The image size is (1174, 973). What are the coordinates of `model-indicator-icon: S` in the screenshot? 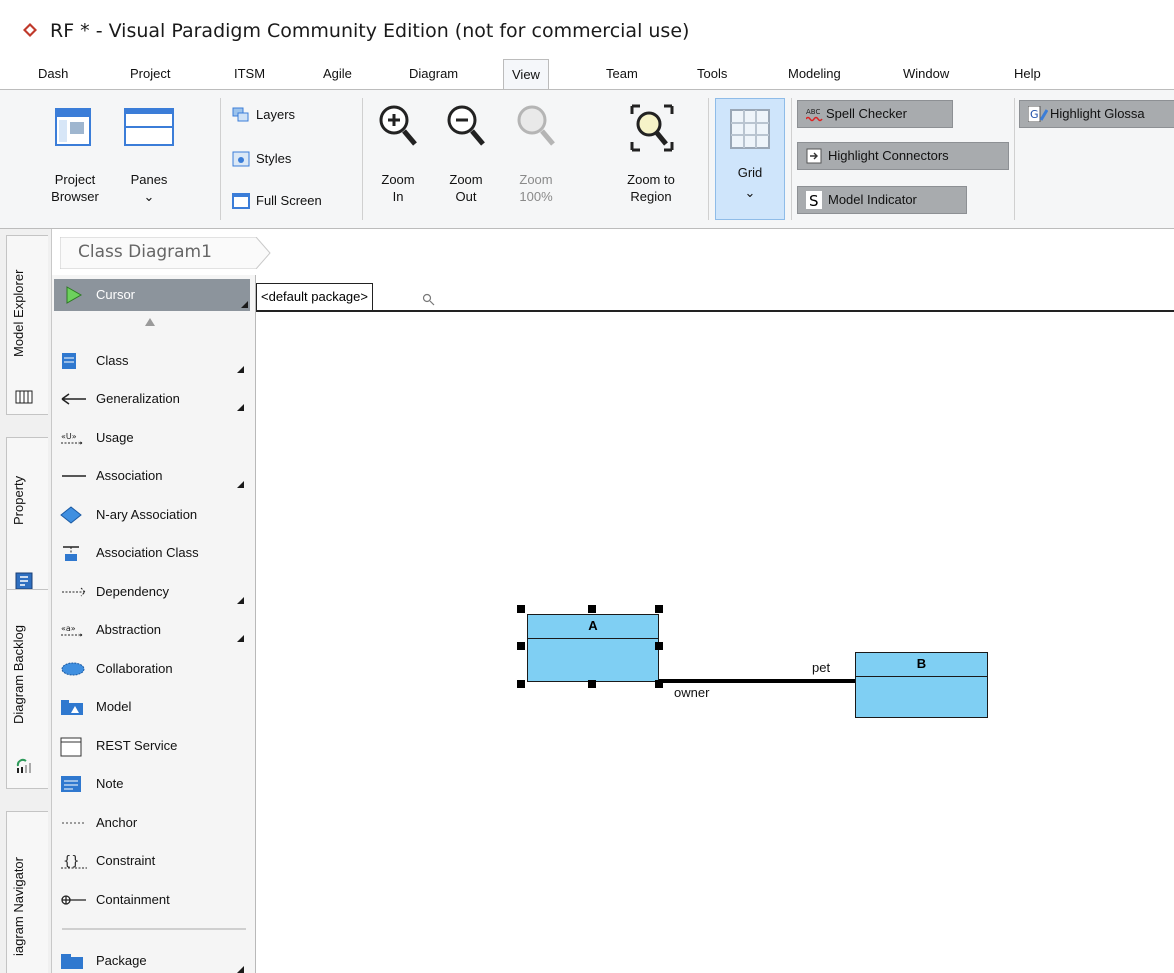 It's located at (814, 200).